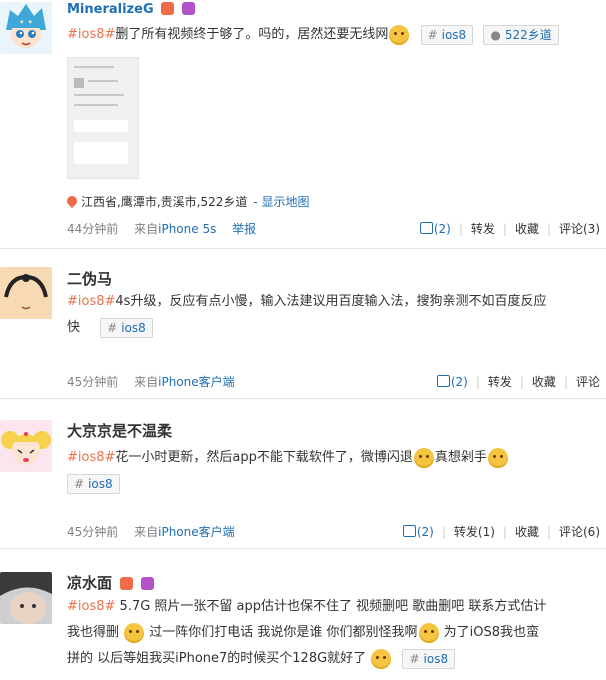 Image resolution: width=606 pixels, height=680 pixels. I want to click on location-text: 江西省,鹰潭市,贵溪市,522乡道, so click(164, 202).